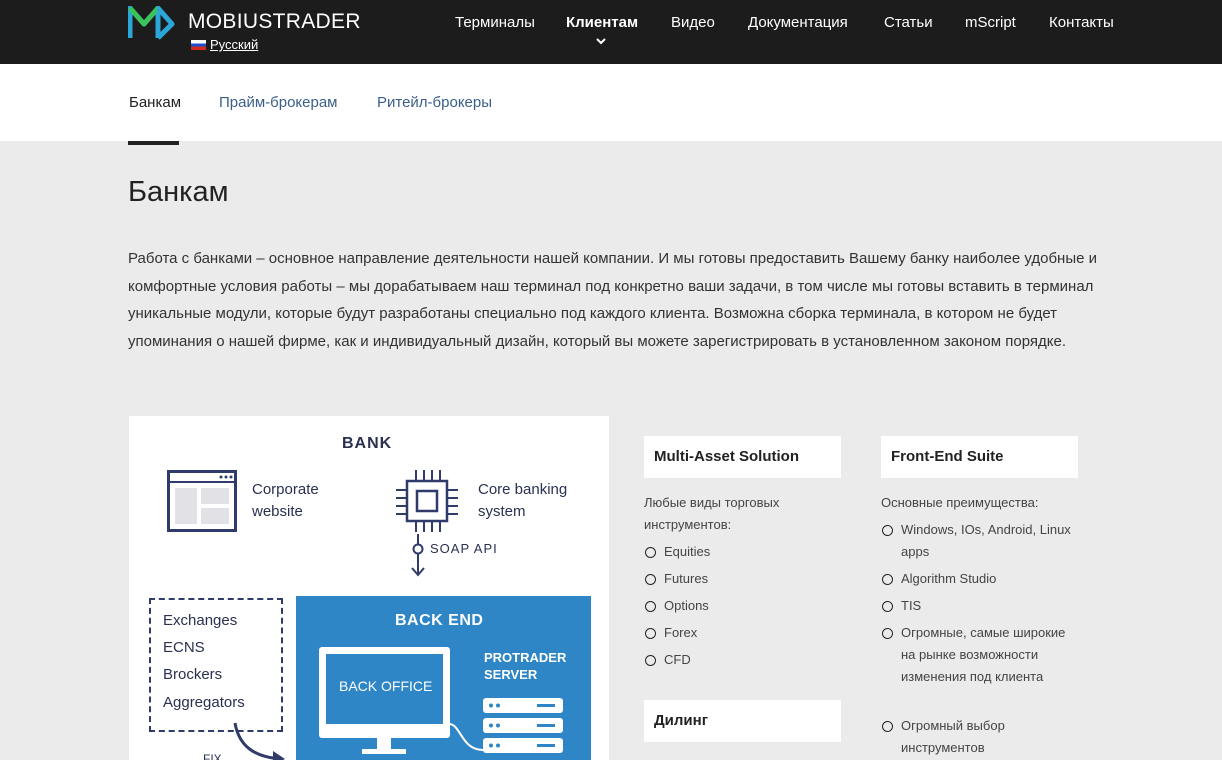  I want to click on language-label: Русский, so click(234, 44).